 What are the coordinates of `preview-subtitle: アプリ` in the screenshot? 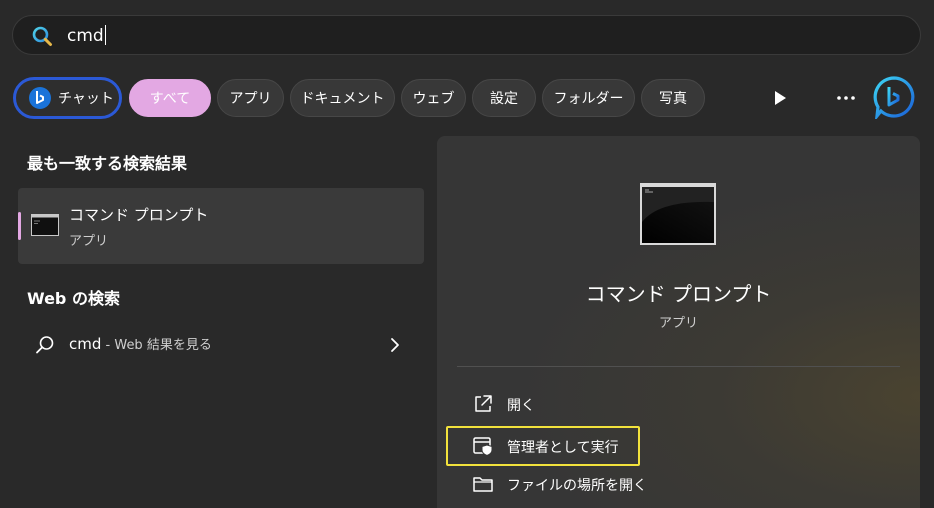 It's located at (678, 323).